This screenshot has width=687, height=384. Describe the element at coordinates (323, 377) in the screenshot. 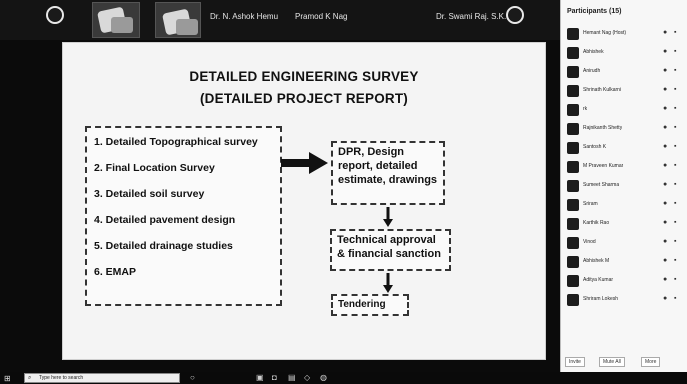

I see `app-icon: ◍` at that location.